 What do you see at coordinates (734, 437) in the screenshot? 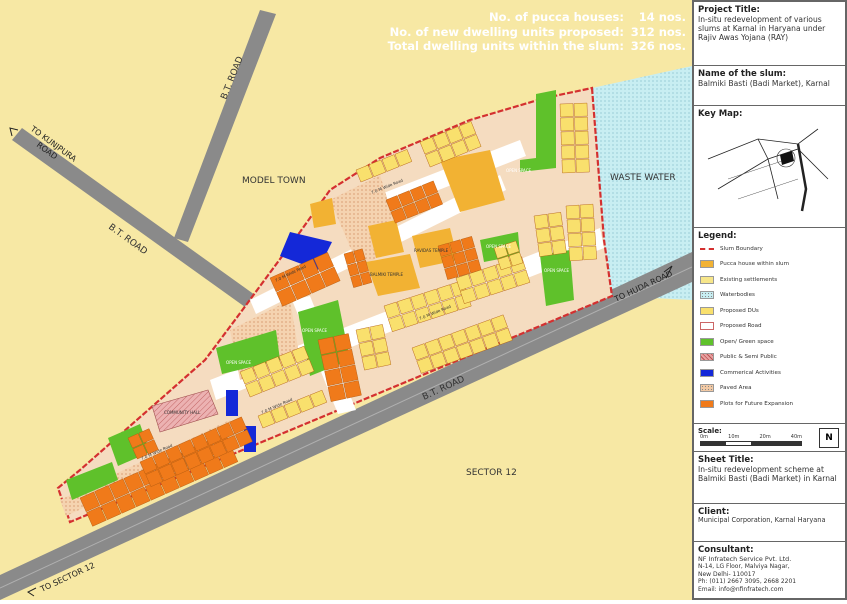
I see `scale-tick: 10m` at bounding box center [734, 437].